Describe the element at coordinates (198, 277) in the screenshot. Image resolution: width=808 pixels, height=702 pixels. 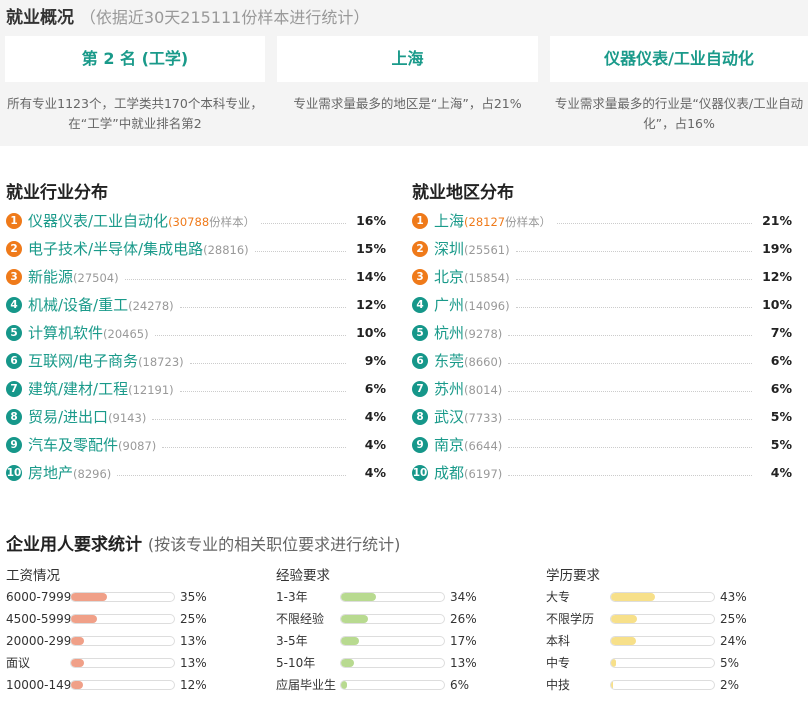
I see `industry-row: 3 新能源(27504) 14%` at that location.